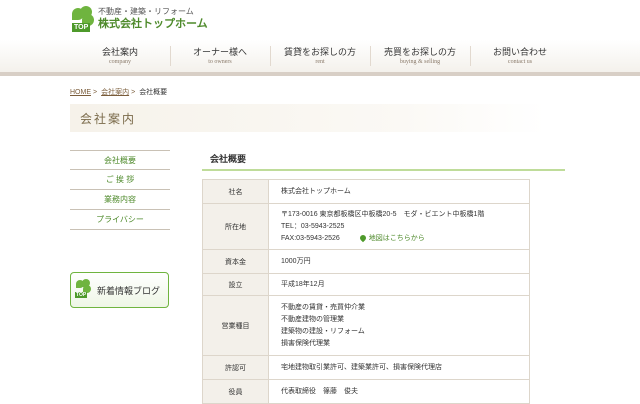 This screenshot has width=640, height=404. What do you see at coordinates (120, 220) in the screenshot?
I see `sidebar-item-privacy: プライバシー` at bounding box center [120, 220].